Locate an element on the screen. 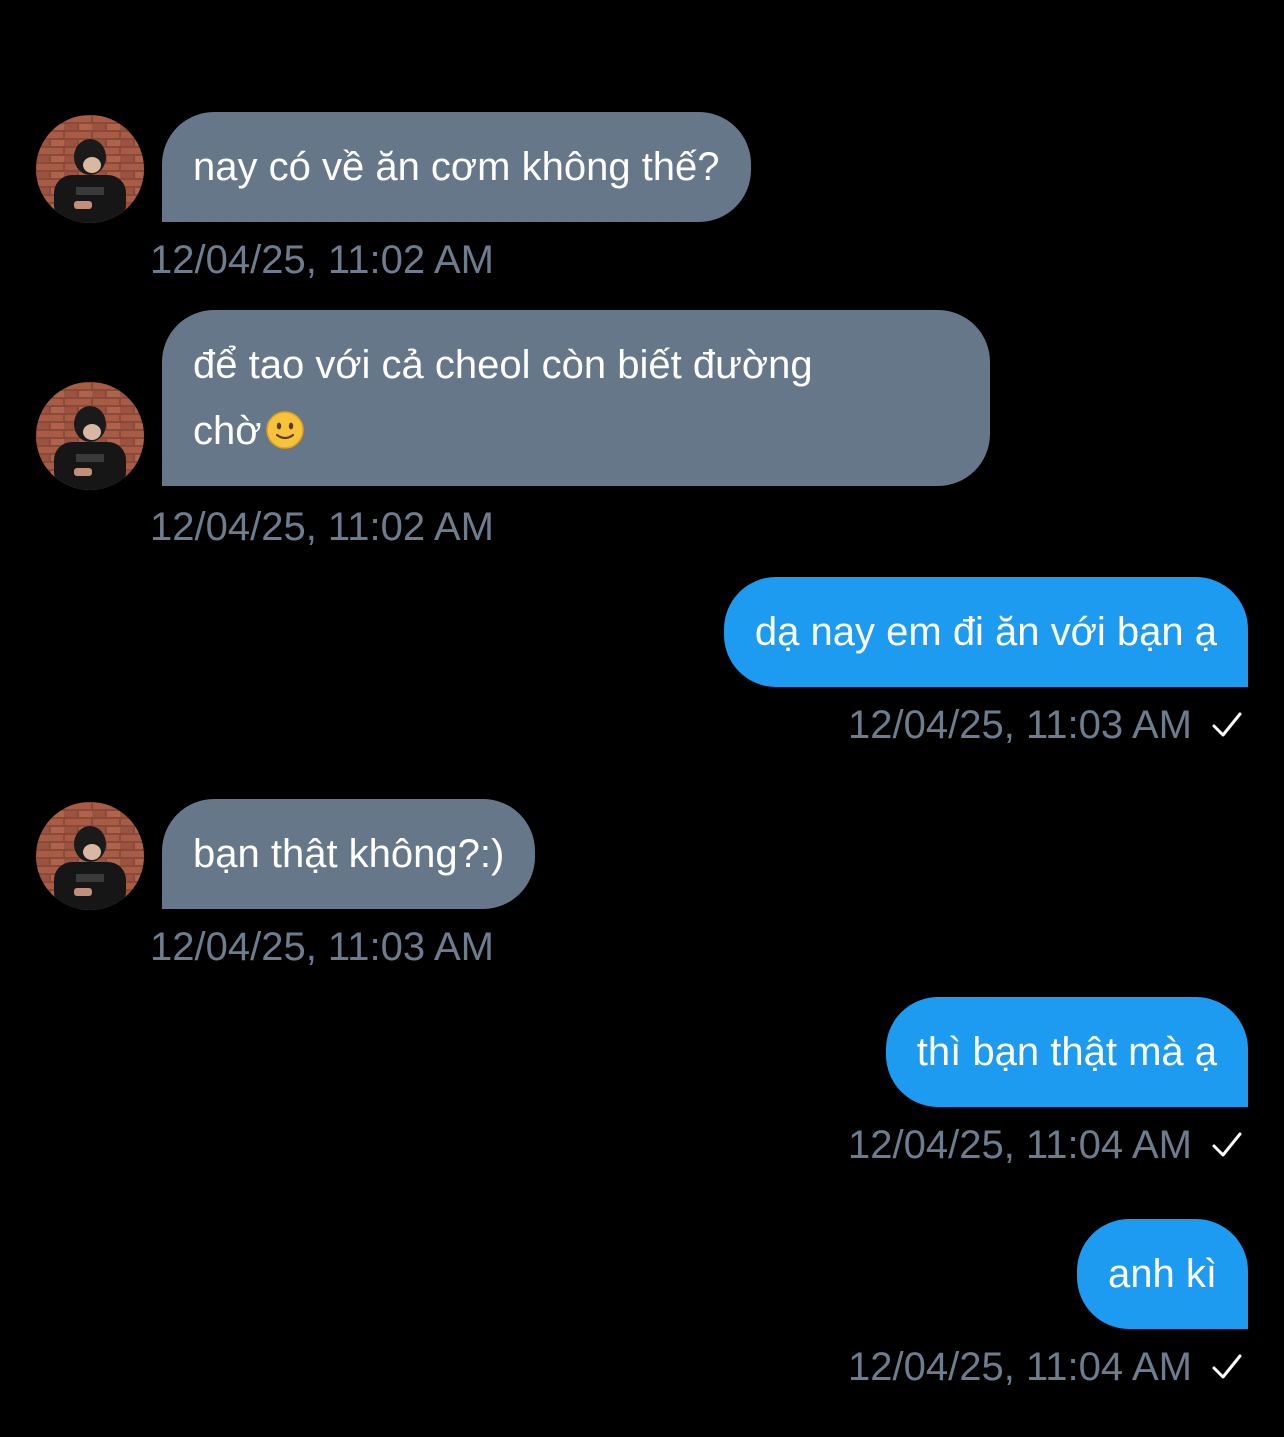  message-text-line: để tao với cả cheol còn biết đường is located at coordinates (503, 365).